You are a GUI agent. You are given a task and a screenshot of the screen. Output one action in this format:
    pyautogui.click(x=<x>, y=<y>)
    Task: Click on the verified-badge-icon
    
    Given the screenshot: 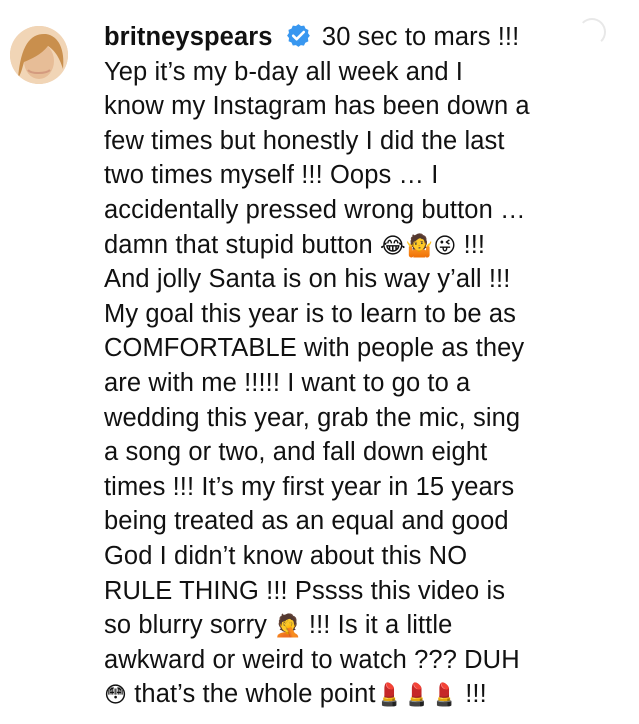 What is the action you would take?
    pyautogui.click(x=298, y=35)
    